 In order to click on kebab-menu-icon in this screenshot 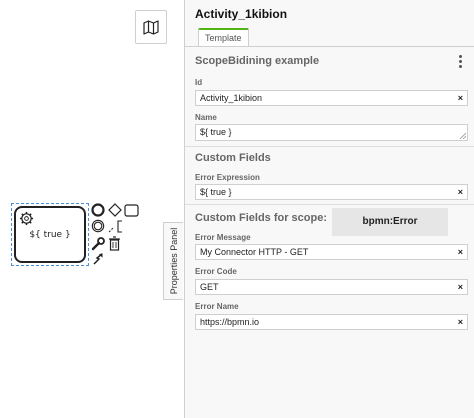, I will do `click(460, 61)`.